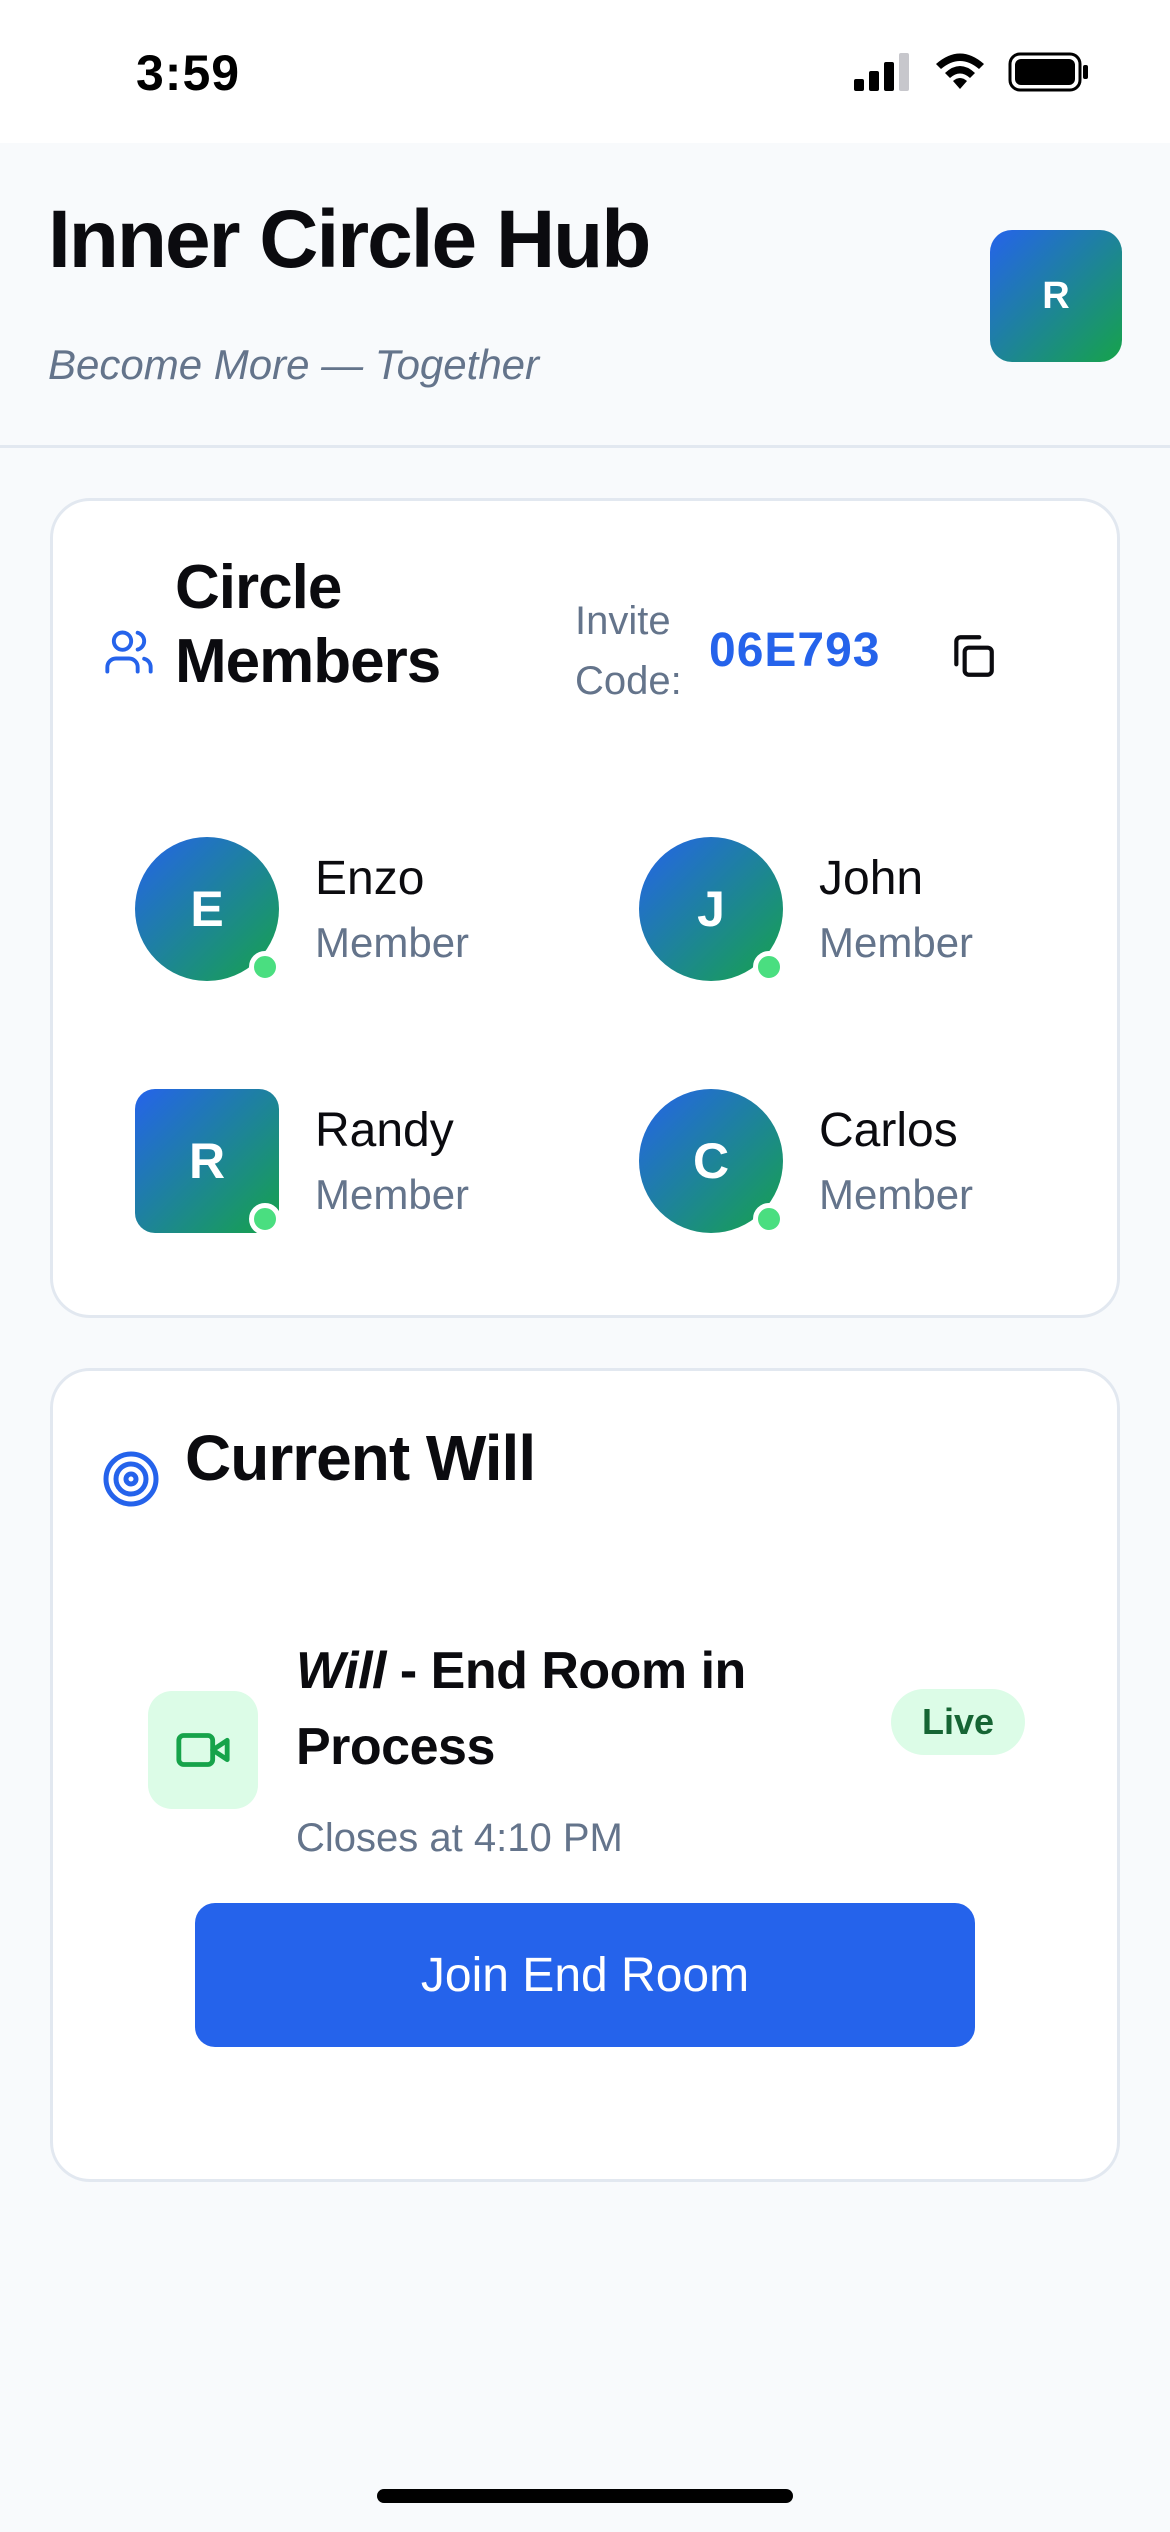 Image resolution: width=1170 pixels, height=2532 pixels. I want to click on video-icon-box, so click(203, 1750).